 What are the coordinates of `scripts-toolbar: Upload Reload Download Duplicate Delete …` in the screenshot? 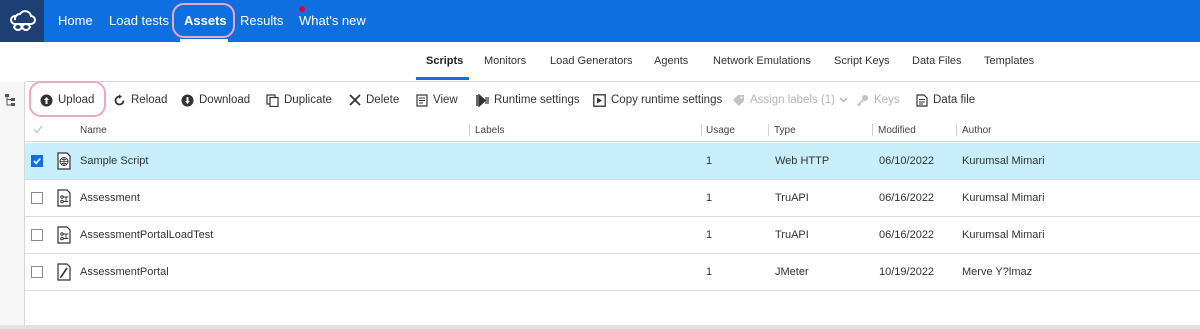 It's located at (612, 100).